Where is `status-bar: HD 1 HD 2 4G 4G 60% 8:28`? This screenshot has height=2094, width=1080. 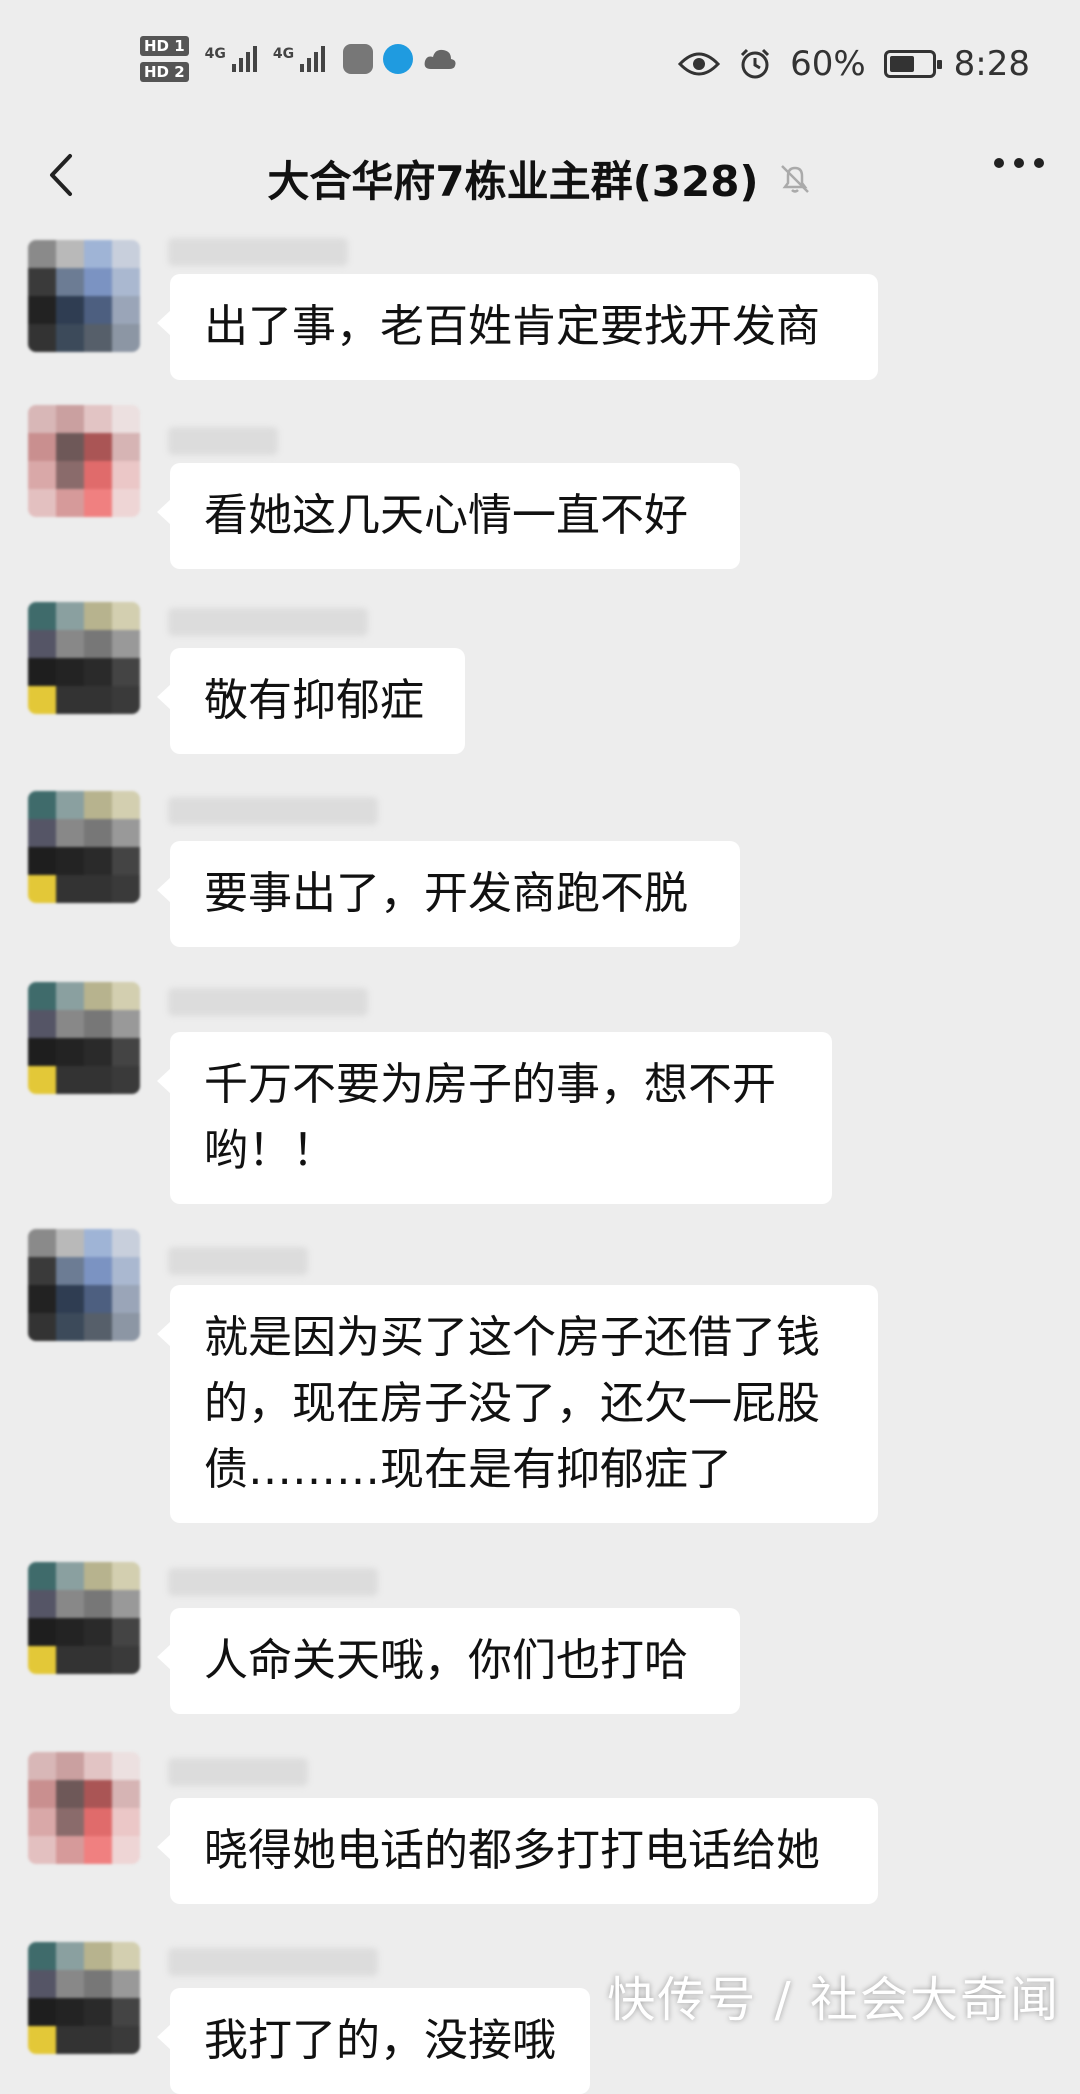
status-bar: HD 1 HD 2 4G 4G 60% 8:28 is located at coordinates (540, 60).